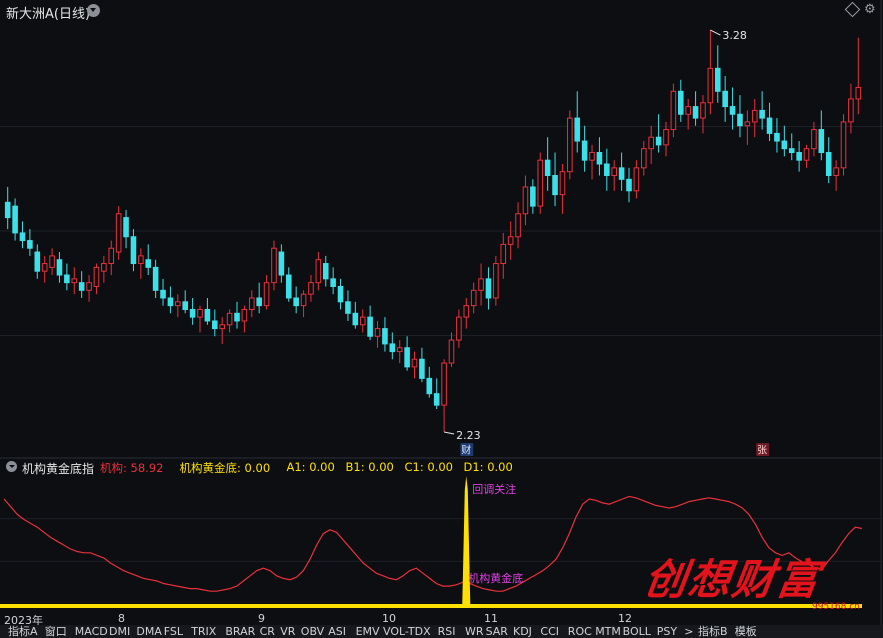 This screenshot has width=883, height=638. I want to click on tab-4: DMA, so click(149, 631).